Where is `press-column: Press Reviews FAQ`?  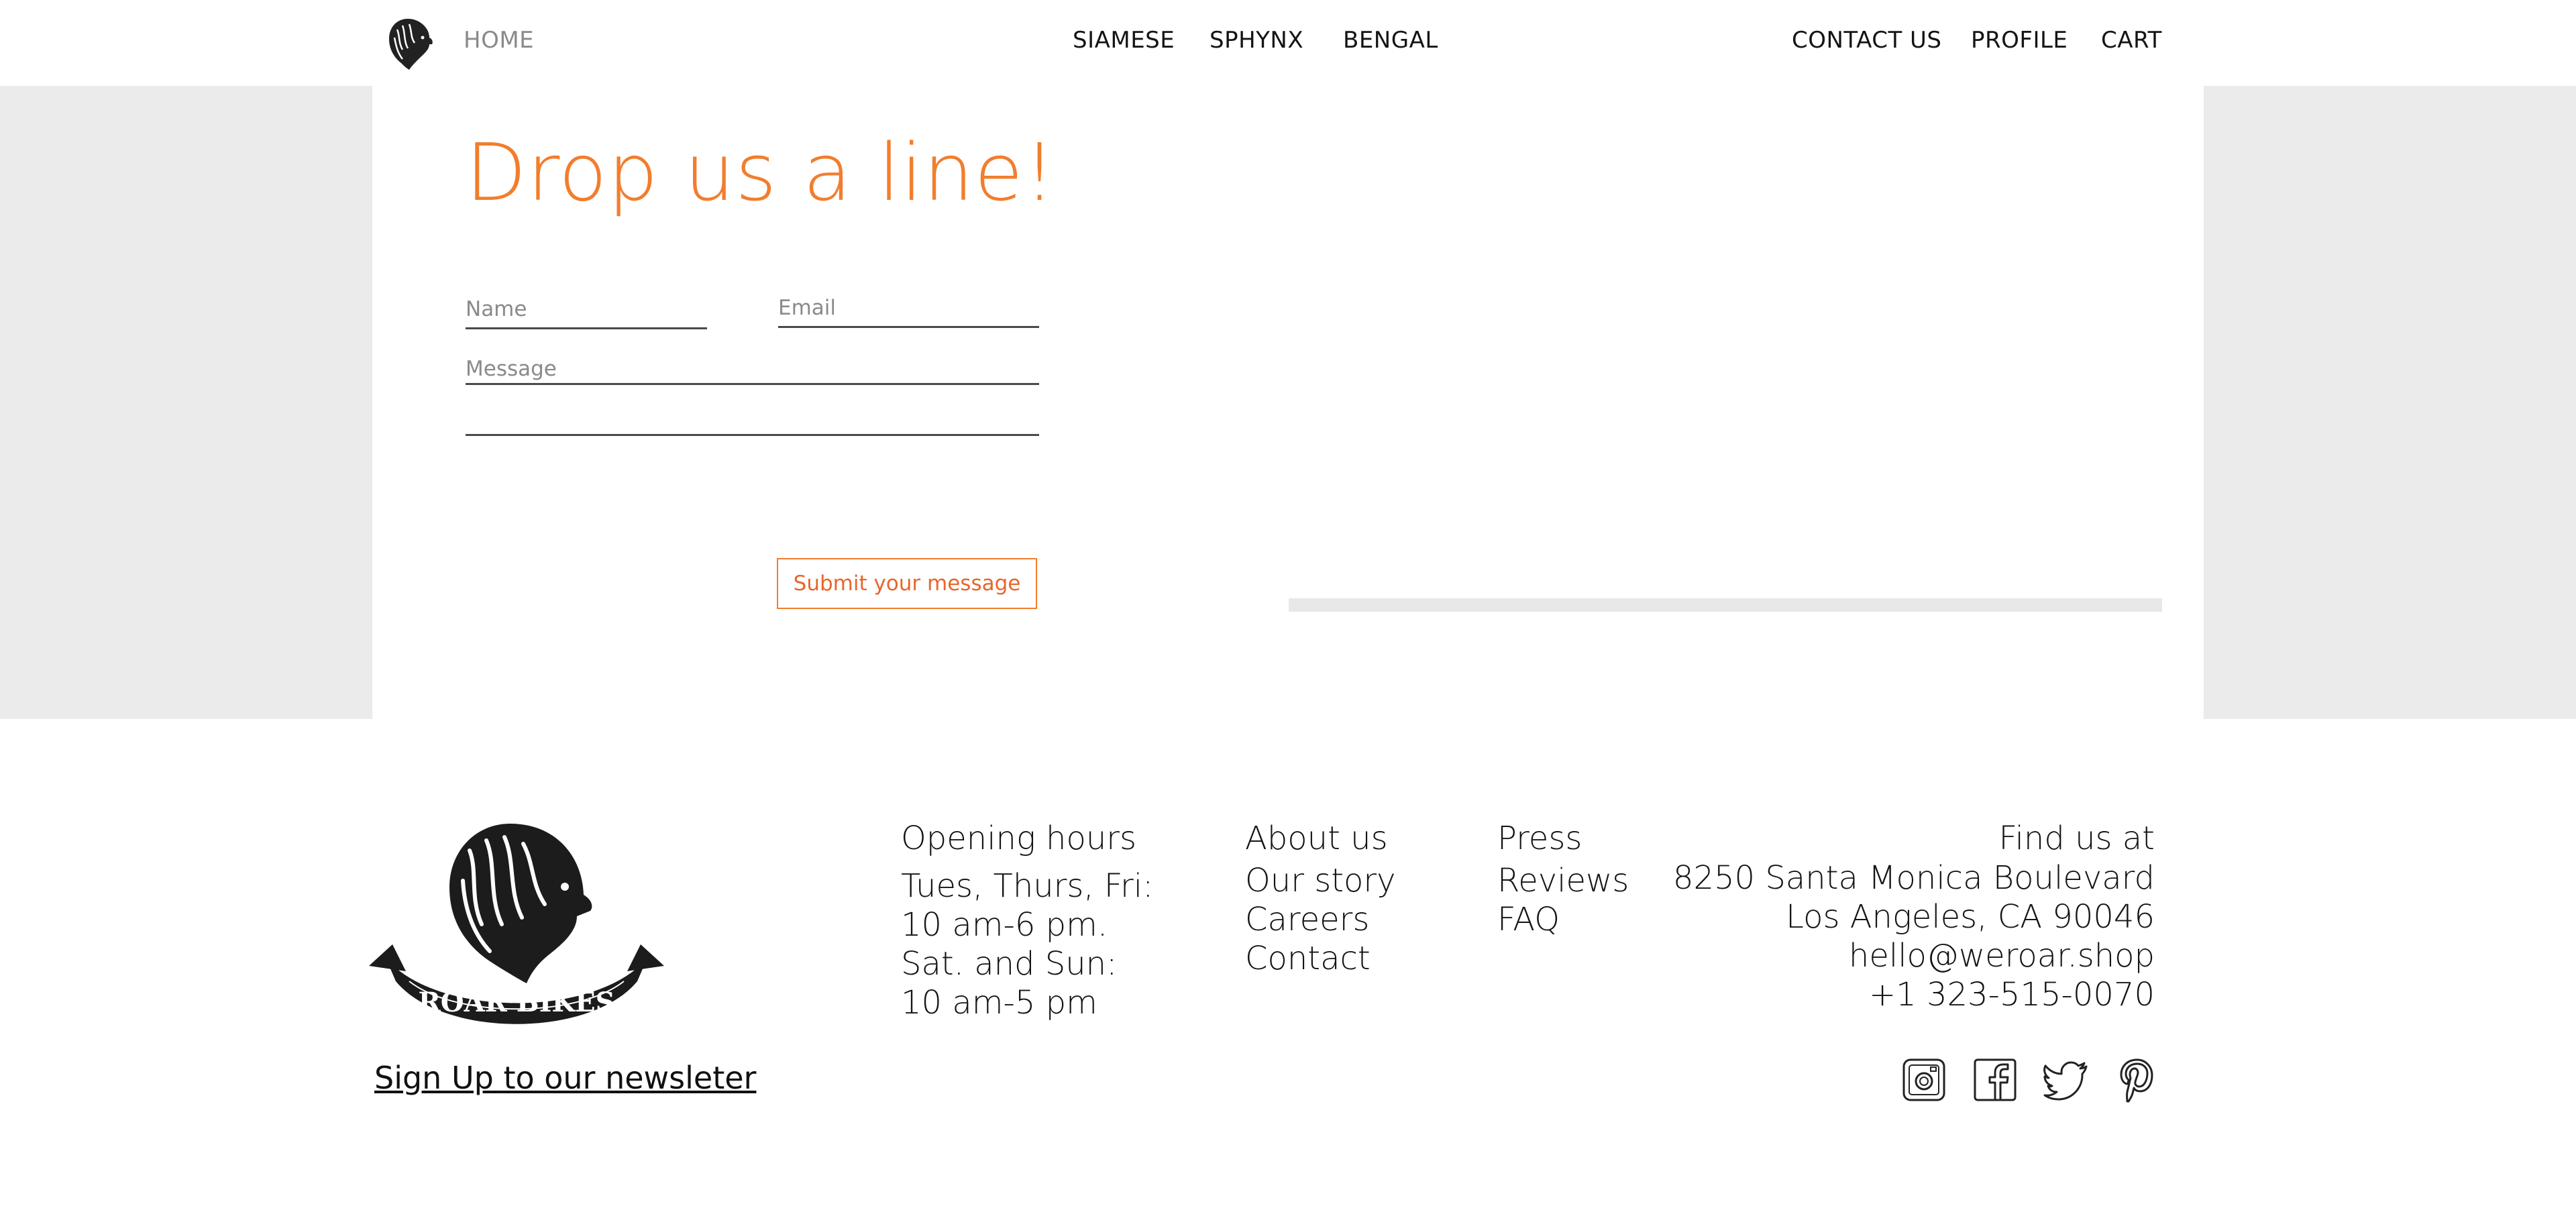 press-column: Press Reviews FAQ is located at coordinates (1563, 878).